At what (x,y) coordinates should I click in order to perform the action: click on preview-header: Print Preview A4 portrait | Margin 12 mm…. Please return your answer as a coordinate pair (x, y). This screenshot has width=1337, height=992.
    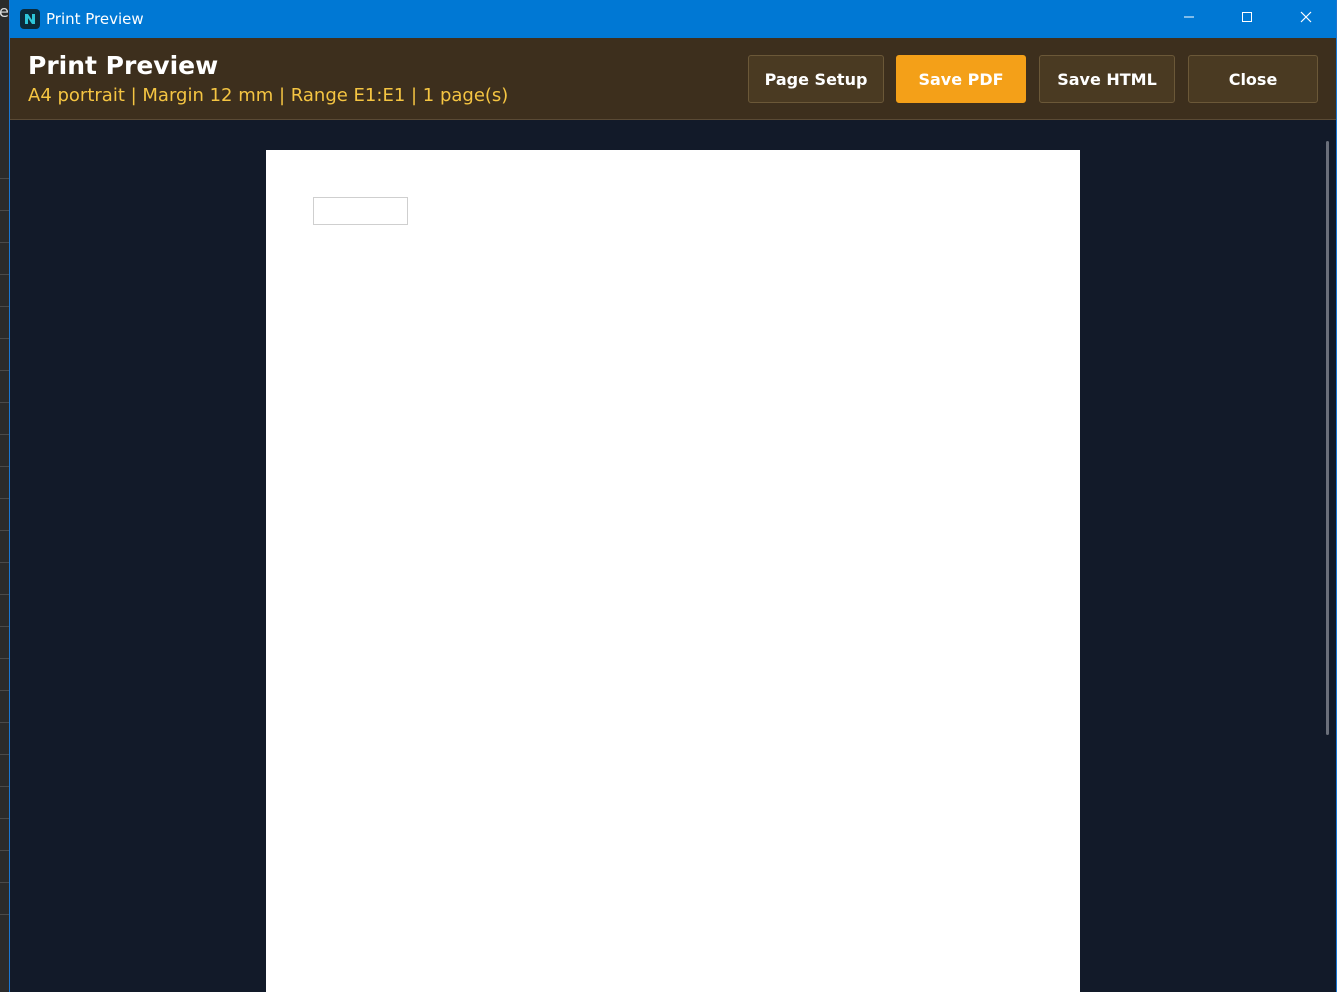
    Looking at the image, I should click on (673, 79).